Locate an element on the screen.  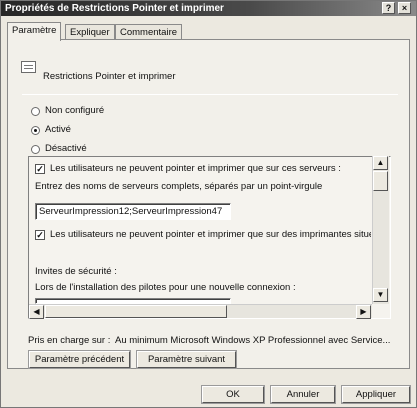
forest-only-checkbox: ✓ is located at coordinates (40, 235).